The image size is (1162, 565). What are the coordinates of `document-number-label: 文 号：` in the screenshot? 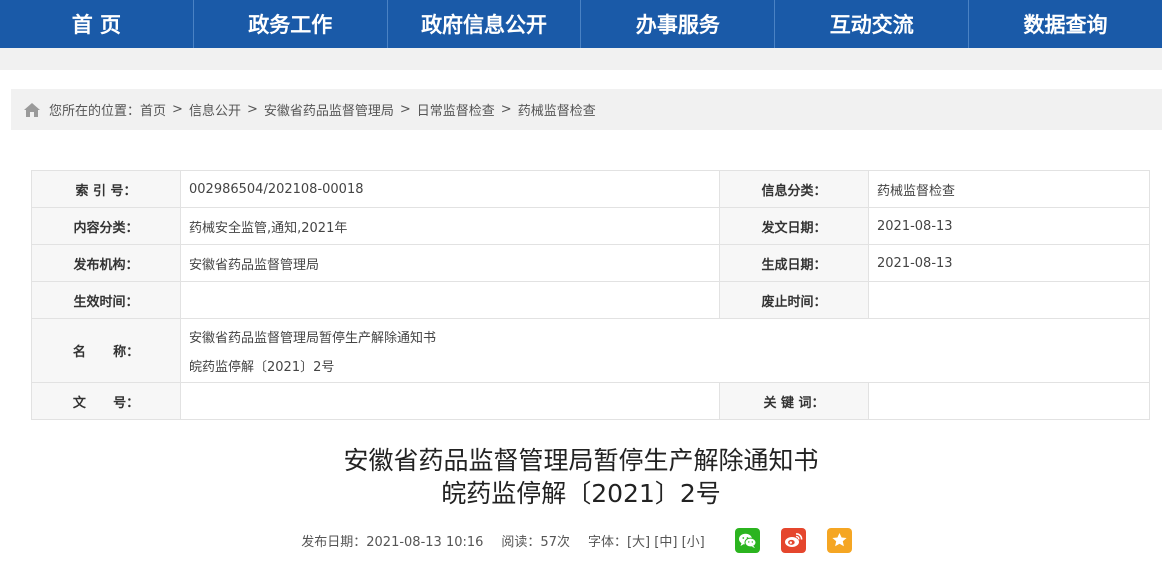 It's located at (106, 401).